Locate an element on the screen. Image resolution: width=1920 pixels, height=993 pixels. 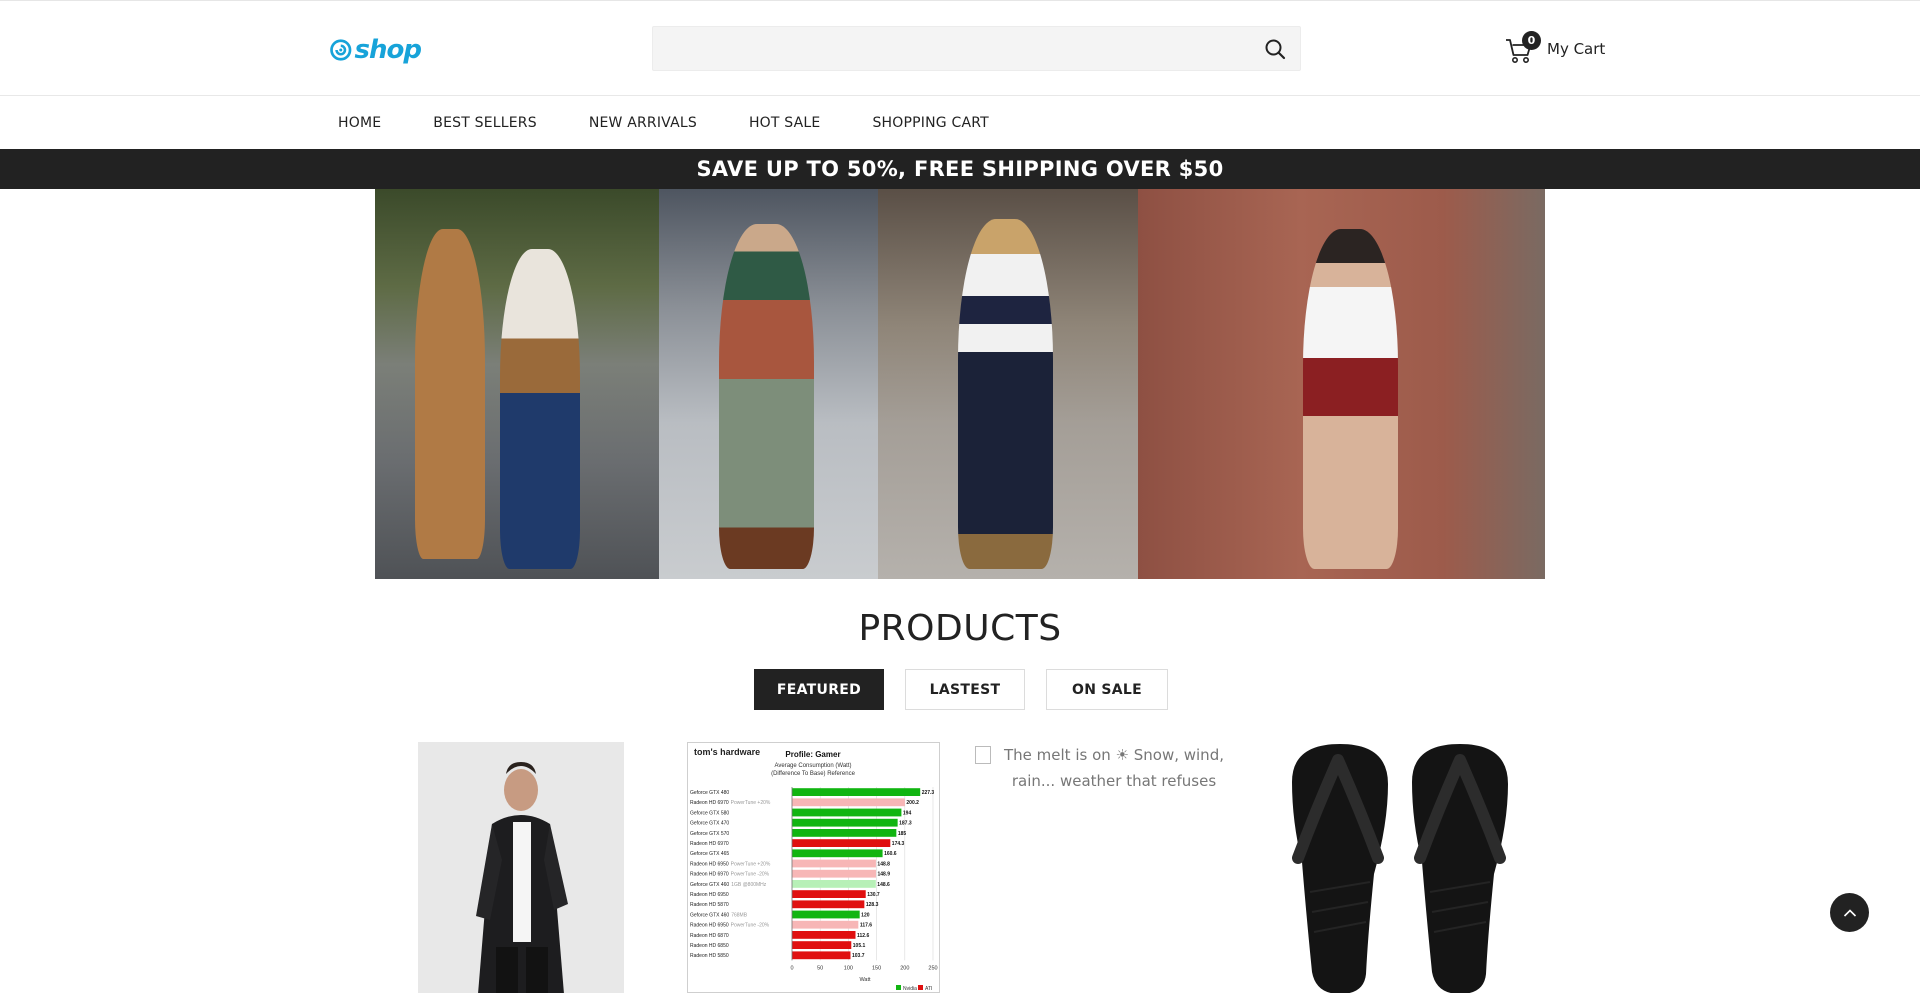
product-tabs: FEATURED LASTEST ON SALE is located at coordinates (971, 689).